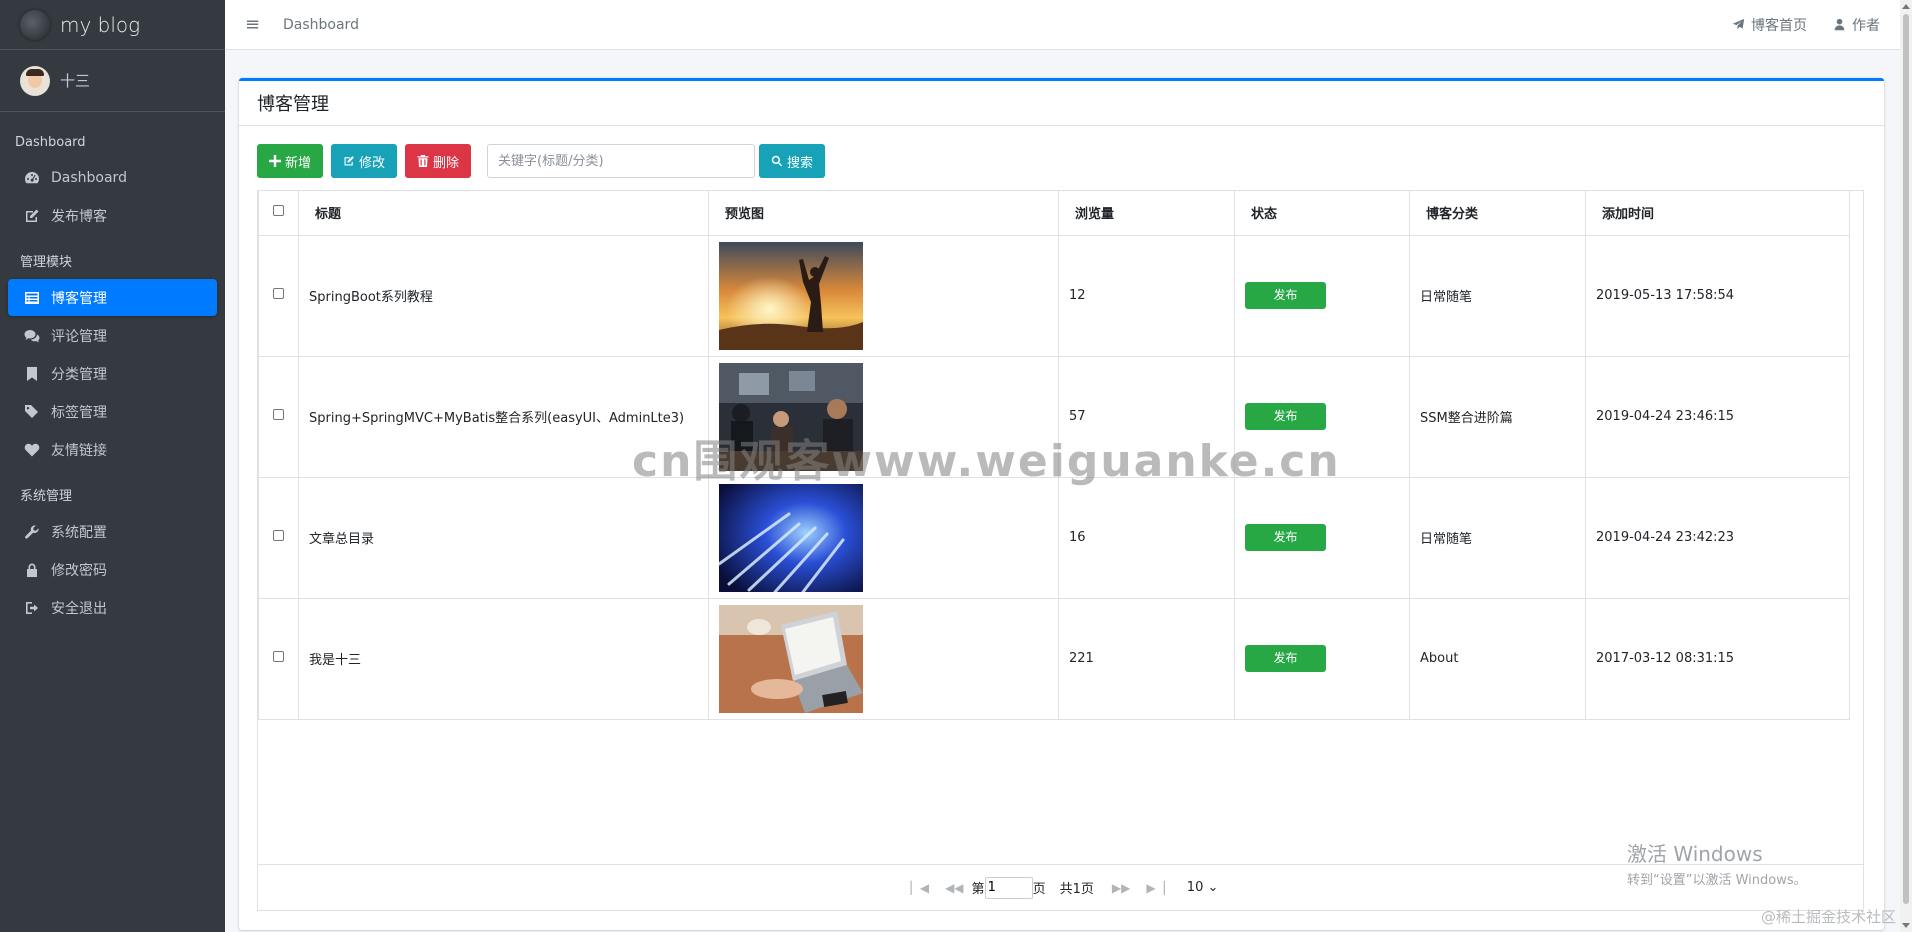 Image resolution: width=1912 pixels, height=932 pixels. What do you see at coordinates (883, 213) in the screenshot?
I see `column-header-preview: 预览图` at bounding box center [883, 213].